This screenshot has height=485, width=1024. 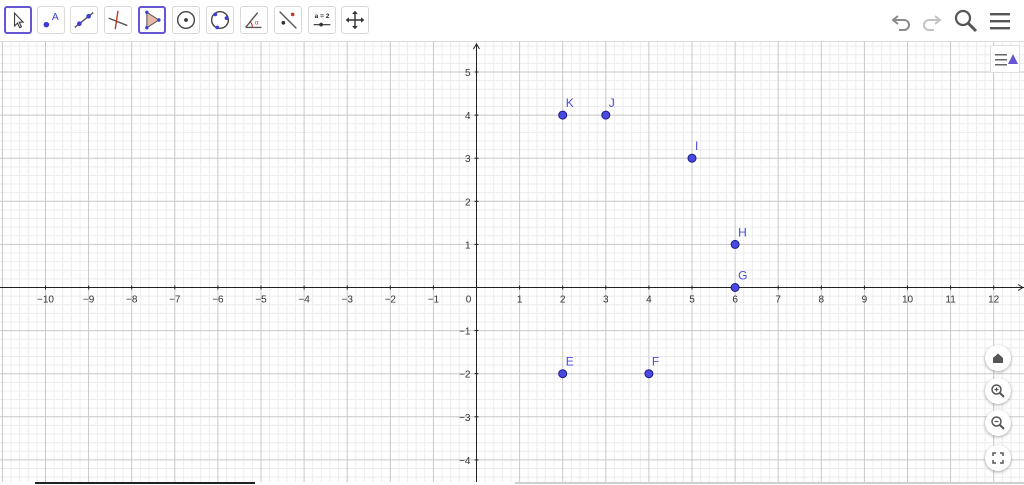 I want to click on circle-center-point-tool, so click(x=186, y=20).